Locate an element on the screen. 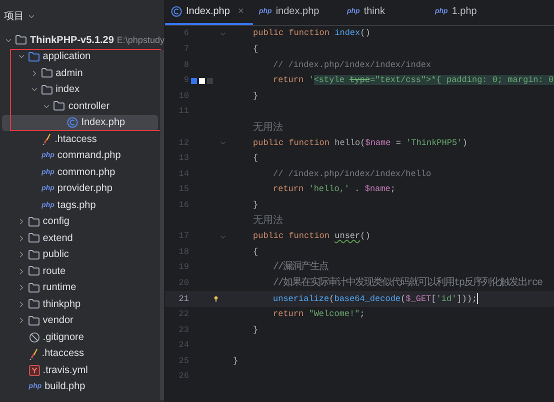 The height and width of the screenshot is (402, 554). project-path: E:\phpstudy is located at coordinates (140, 40).